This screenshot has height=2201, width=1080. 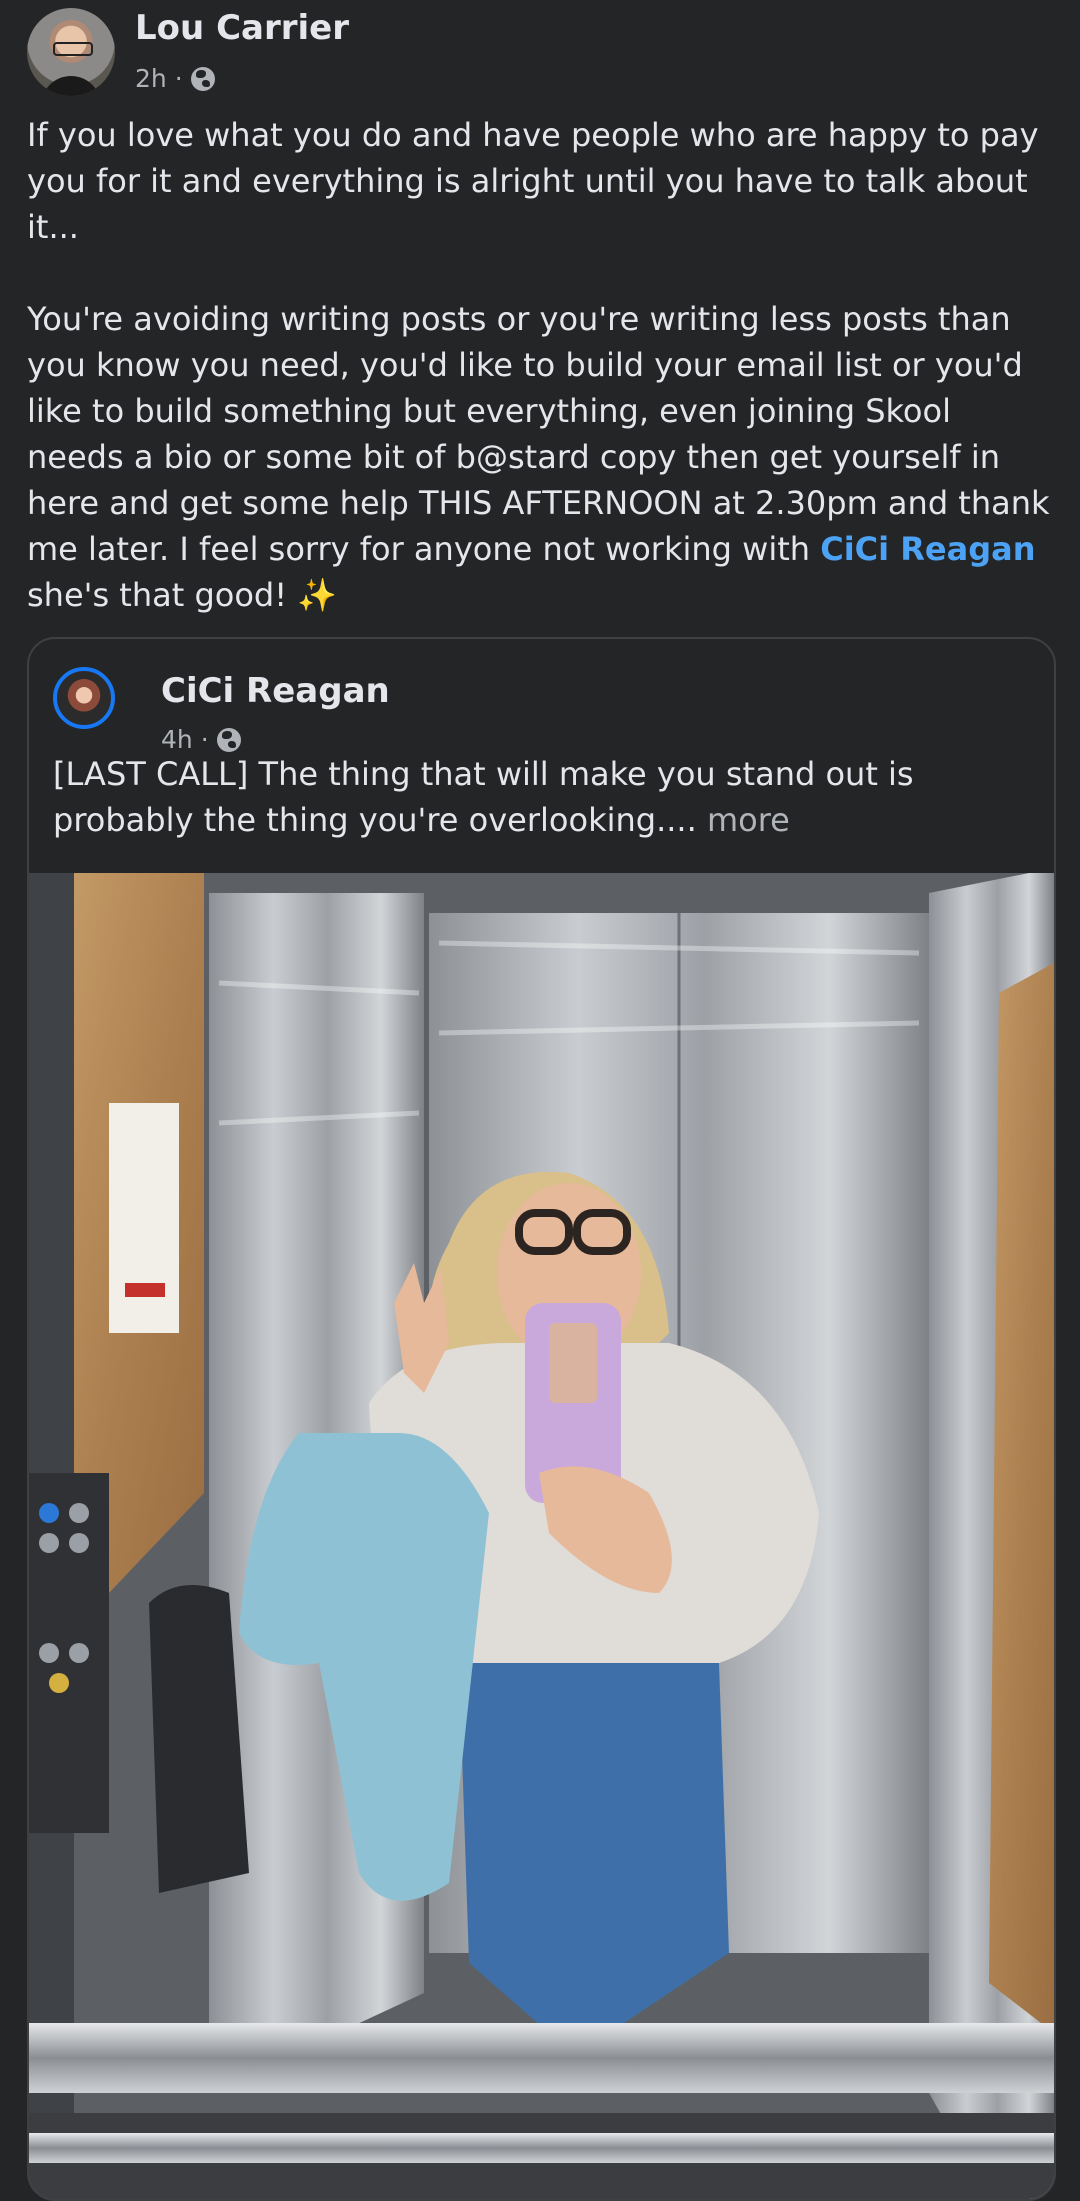 What do you see at coordinates (748, 820) in the screenshot?
I see `see-more-link: more` at bounding box center [748, 820].